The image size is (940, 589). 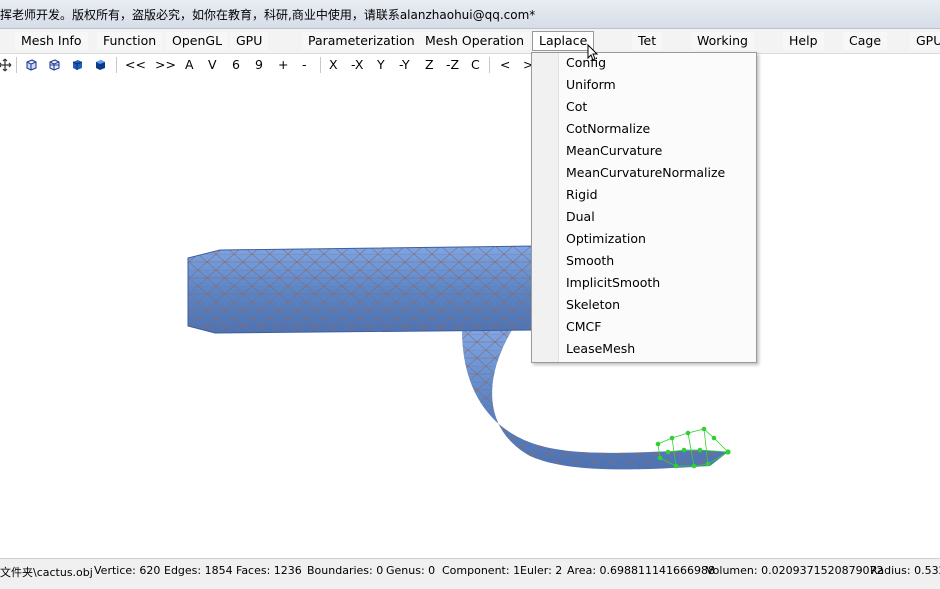 I want to click on menu-item-cmcf: CMCF, so click(x=583, y=327).